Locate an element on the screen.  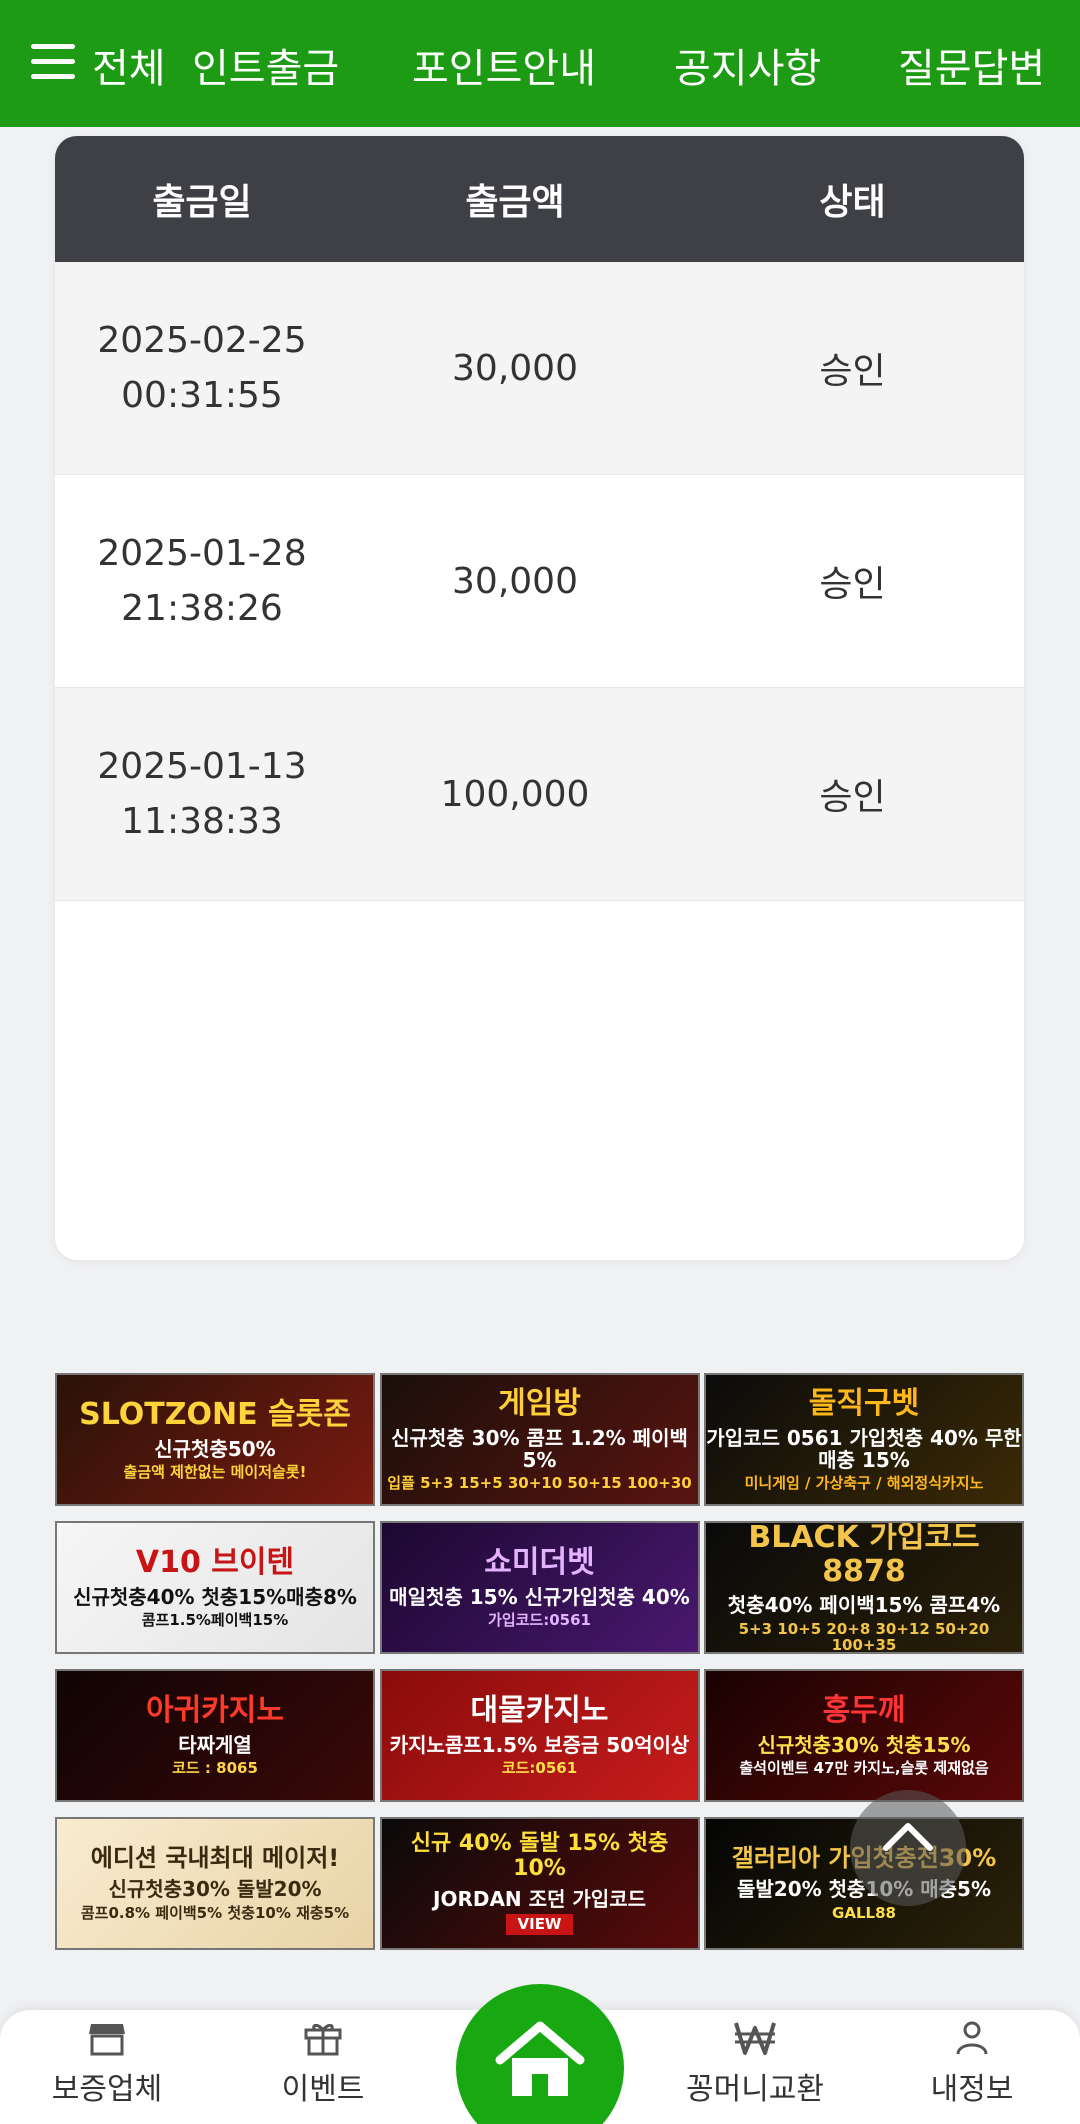
scroll-to-top-button is located at coordinates (908, 1848).